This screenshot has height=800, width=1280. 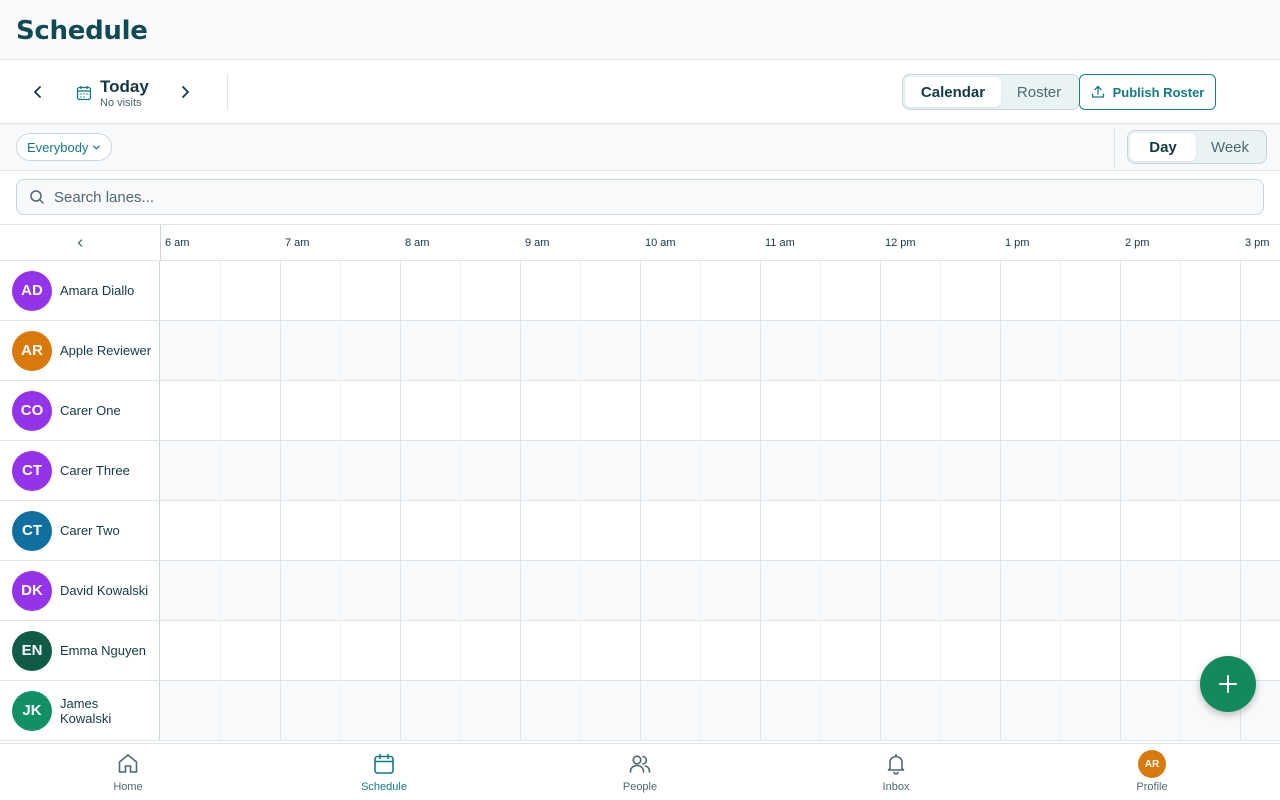 I want to click on tab-calendar: Calendar, so click(x=953, y=92).